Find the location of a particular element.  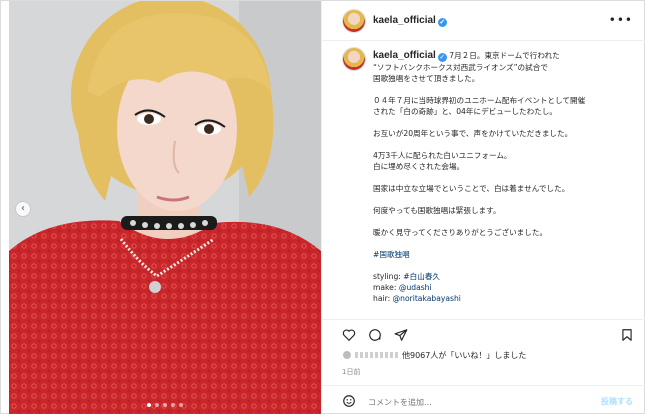

post-comment-button: 投稿する is located at coordinates (617, 401).